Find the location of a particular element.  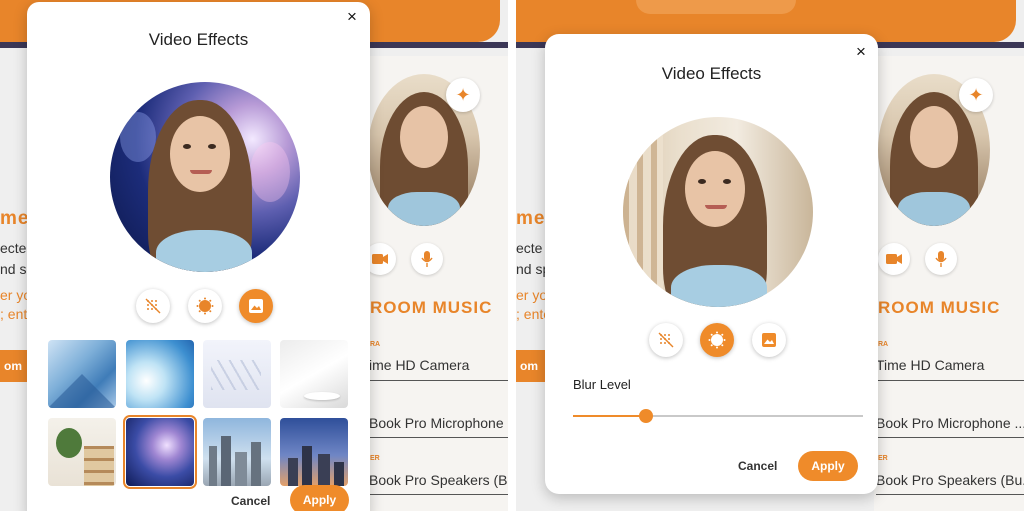

camera-select-value: ime HD Camera is located at coordinates (419, 365).